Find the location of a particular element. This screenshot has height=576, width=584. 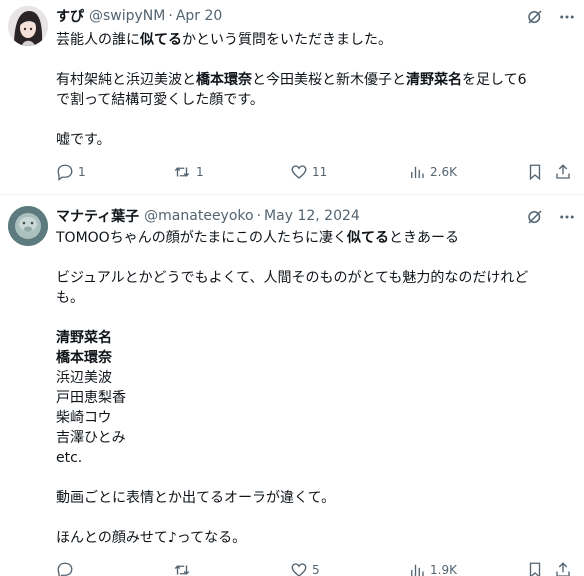

like-button: 11 is located at coordinates (308, 172).